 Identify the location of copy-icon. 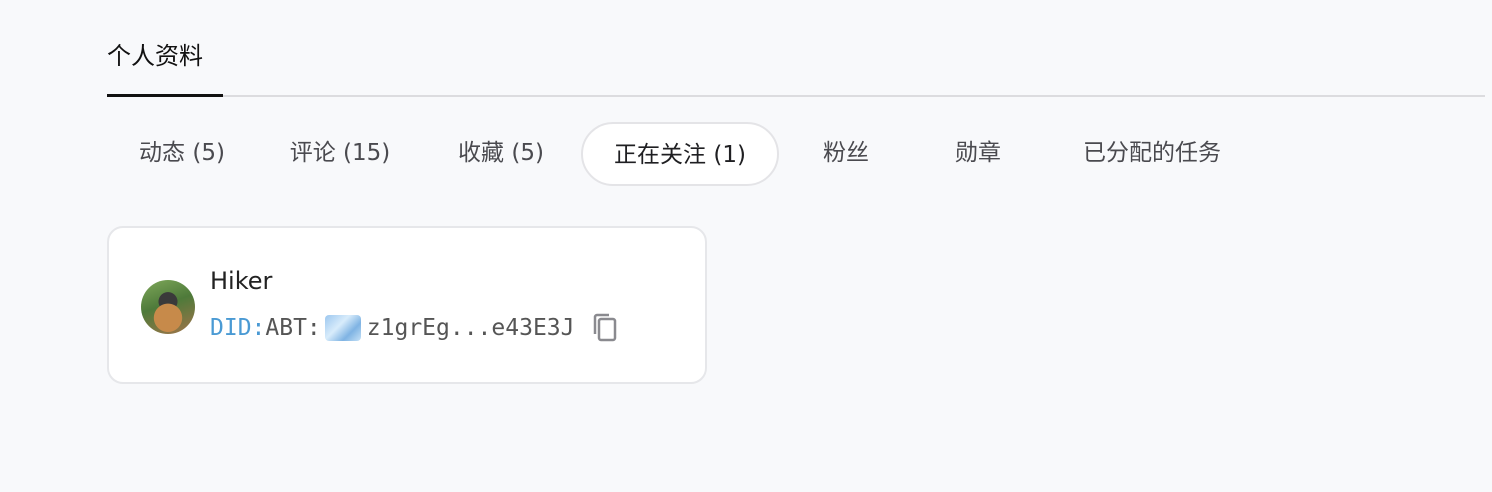
(605, 328).